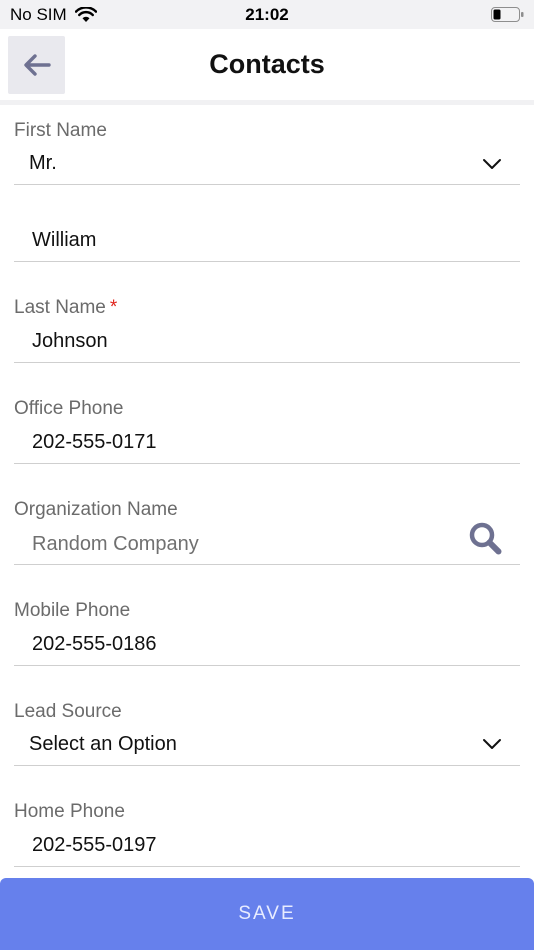 The image size is (534, 950). Describe the element at coordinates (113, 307) in the screenshot. I see `required-marker: *` at that location.